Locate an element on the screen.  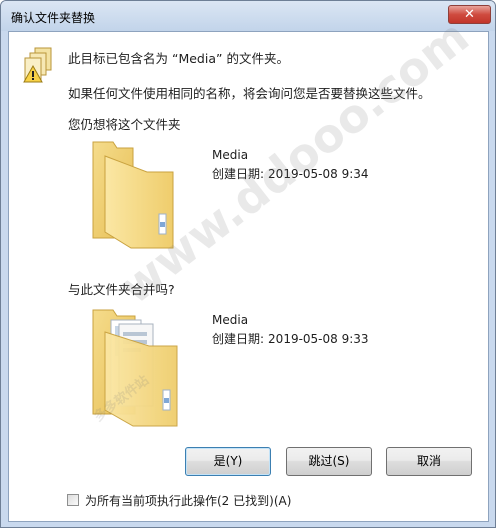
target-folder-date: 创建日期: 2019-05-08 9:34 is located at coordinates (290, 173).